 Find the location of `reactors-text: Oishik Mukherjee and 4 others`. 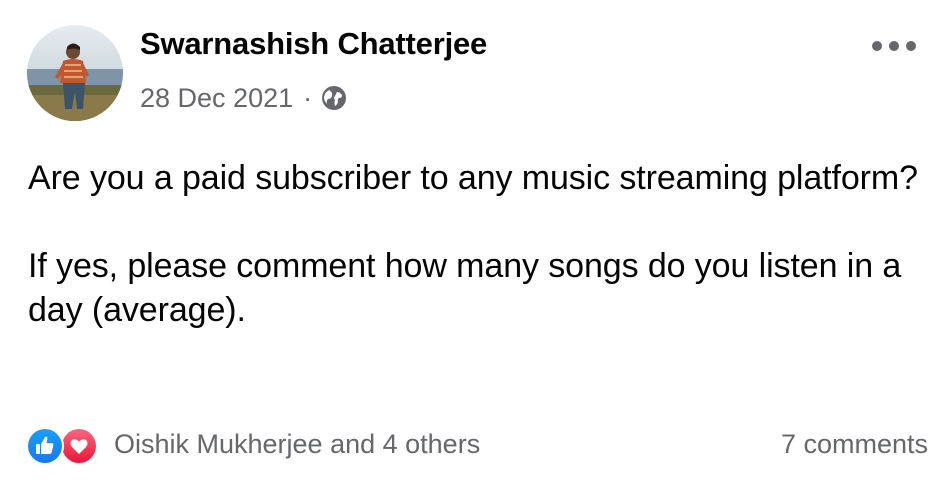

reactors-text: Oishik Mukherjee and 4 others is located at coordinates (297, 444).